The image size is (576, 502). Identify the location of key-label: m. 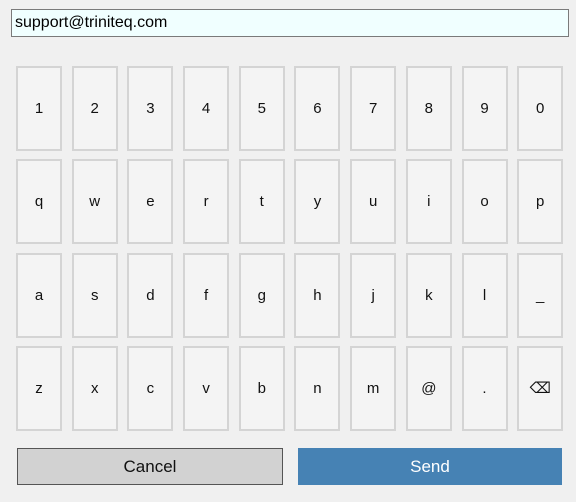
(373, 388).